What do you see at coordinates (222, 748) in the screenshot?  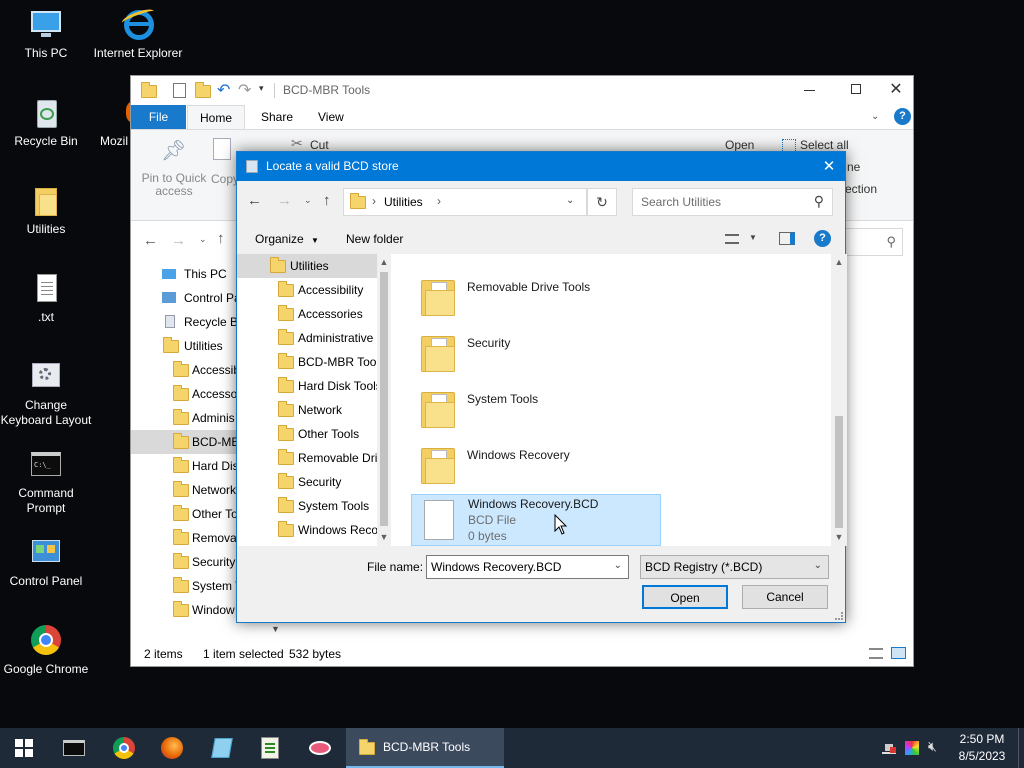 I see `taskbar-app-icon` at bounding box center [222, 748].